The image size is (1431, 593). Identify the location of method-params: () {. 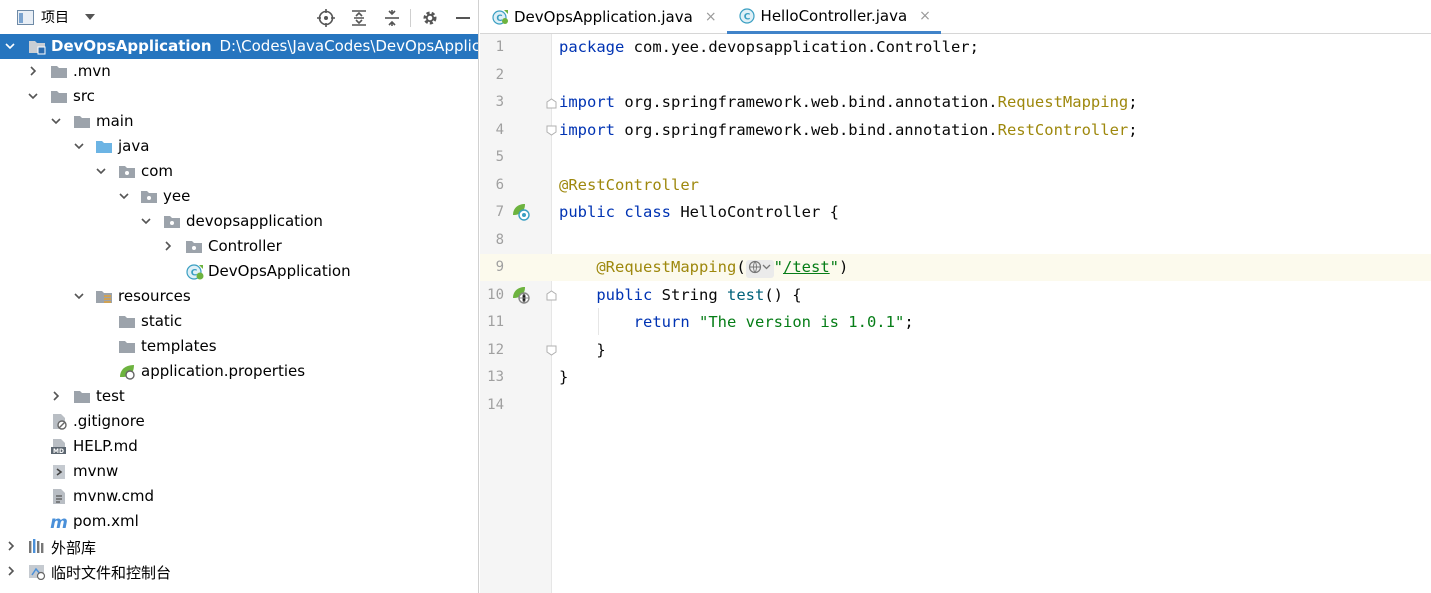
(783, 295).